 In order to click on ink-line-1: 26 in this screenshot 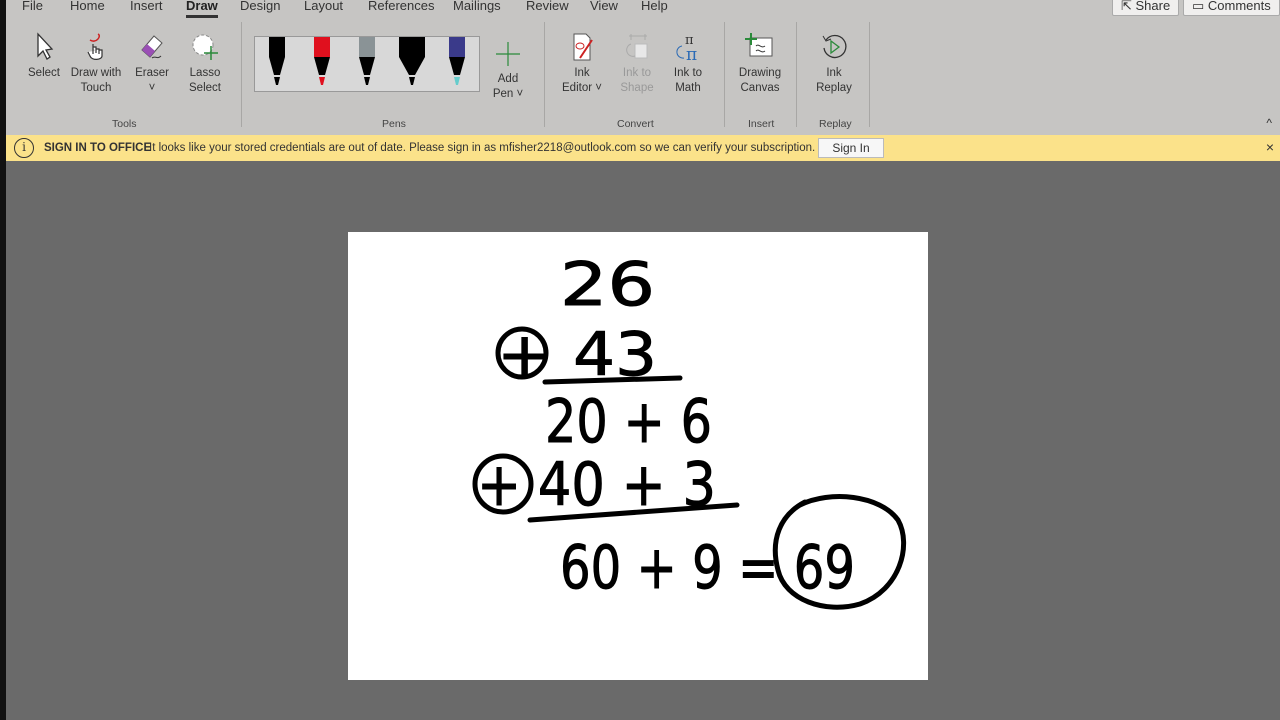, I will do `click(607, 285)`.